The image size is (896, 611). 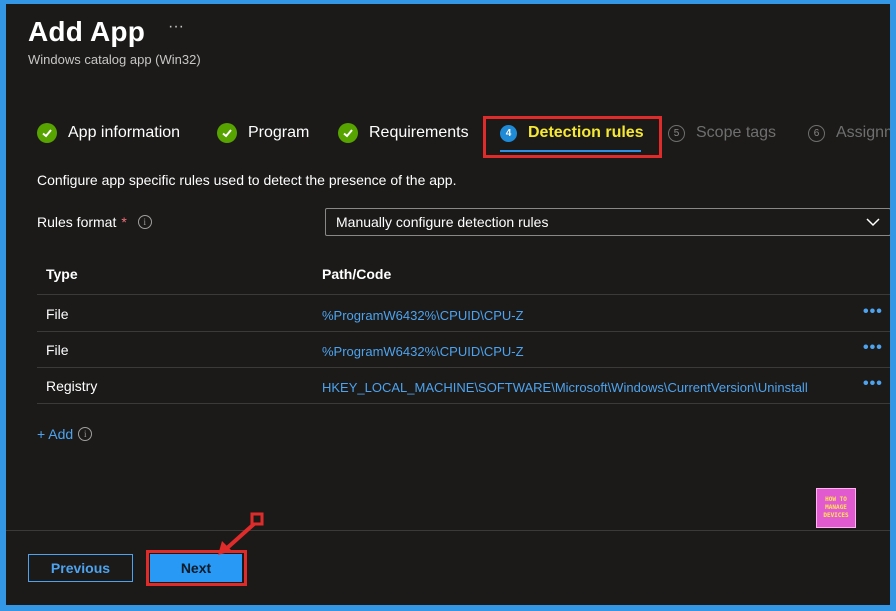 What do you see at coordinates (176, 27) in the screenshot?
I see `more-actions-icon: ···` at bounding box center [176, 27].